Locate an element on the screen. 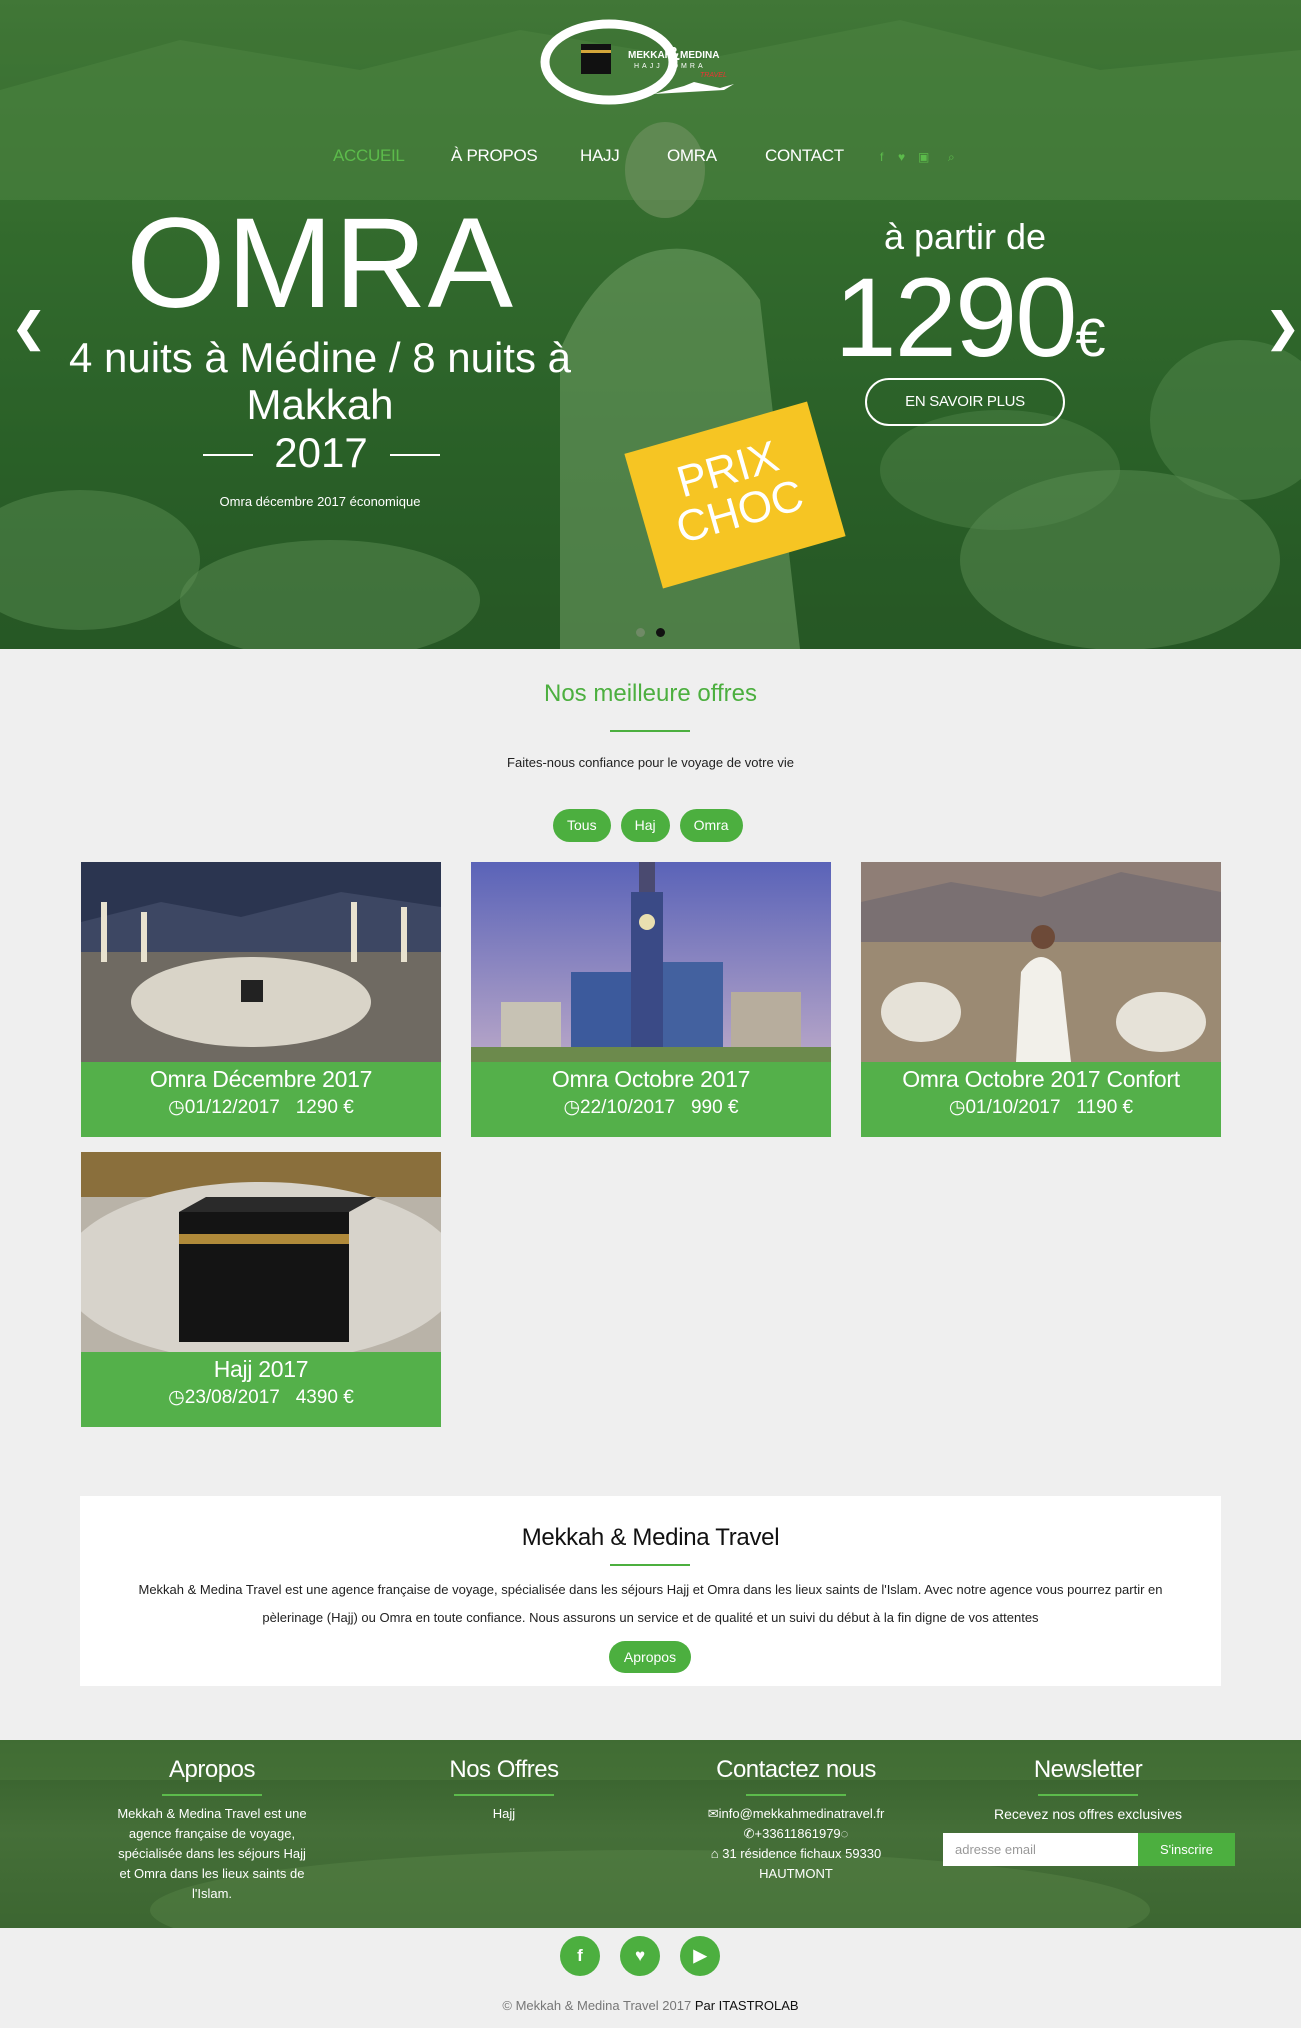 The width and height of the screenshot is (1301, 2028). hero-cta-button: EN SAVOIR PLUS is located at coordinates (965, 402).